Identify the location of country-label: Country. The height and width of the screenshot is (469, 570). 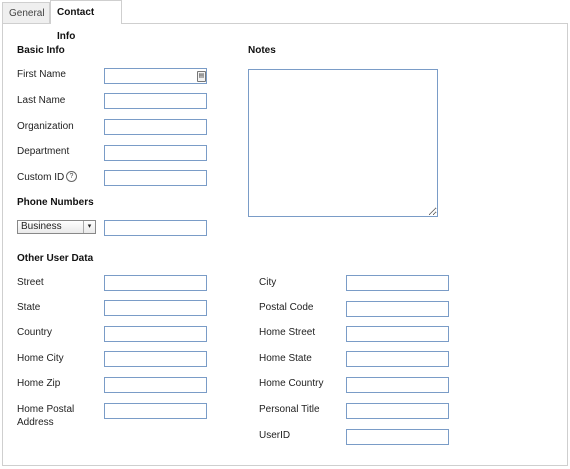
(35, 332).